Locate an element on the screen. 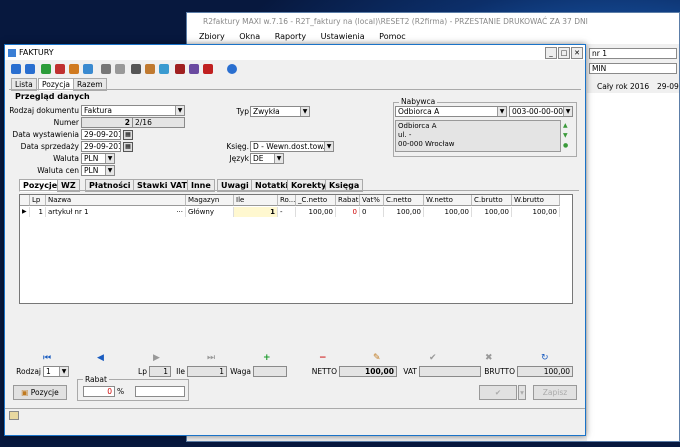 This screenshot has height=447, width=680. data-sprzedazy-field: 29-09-2016 is located at coordinates (101, 146).